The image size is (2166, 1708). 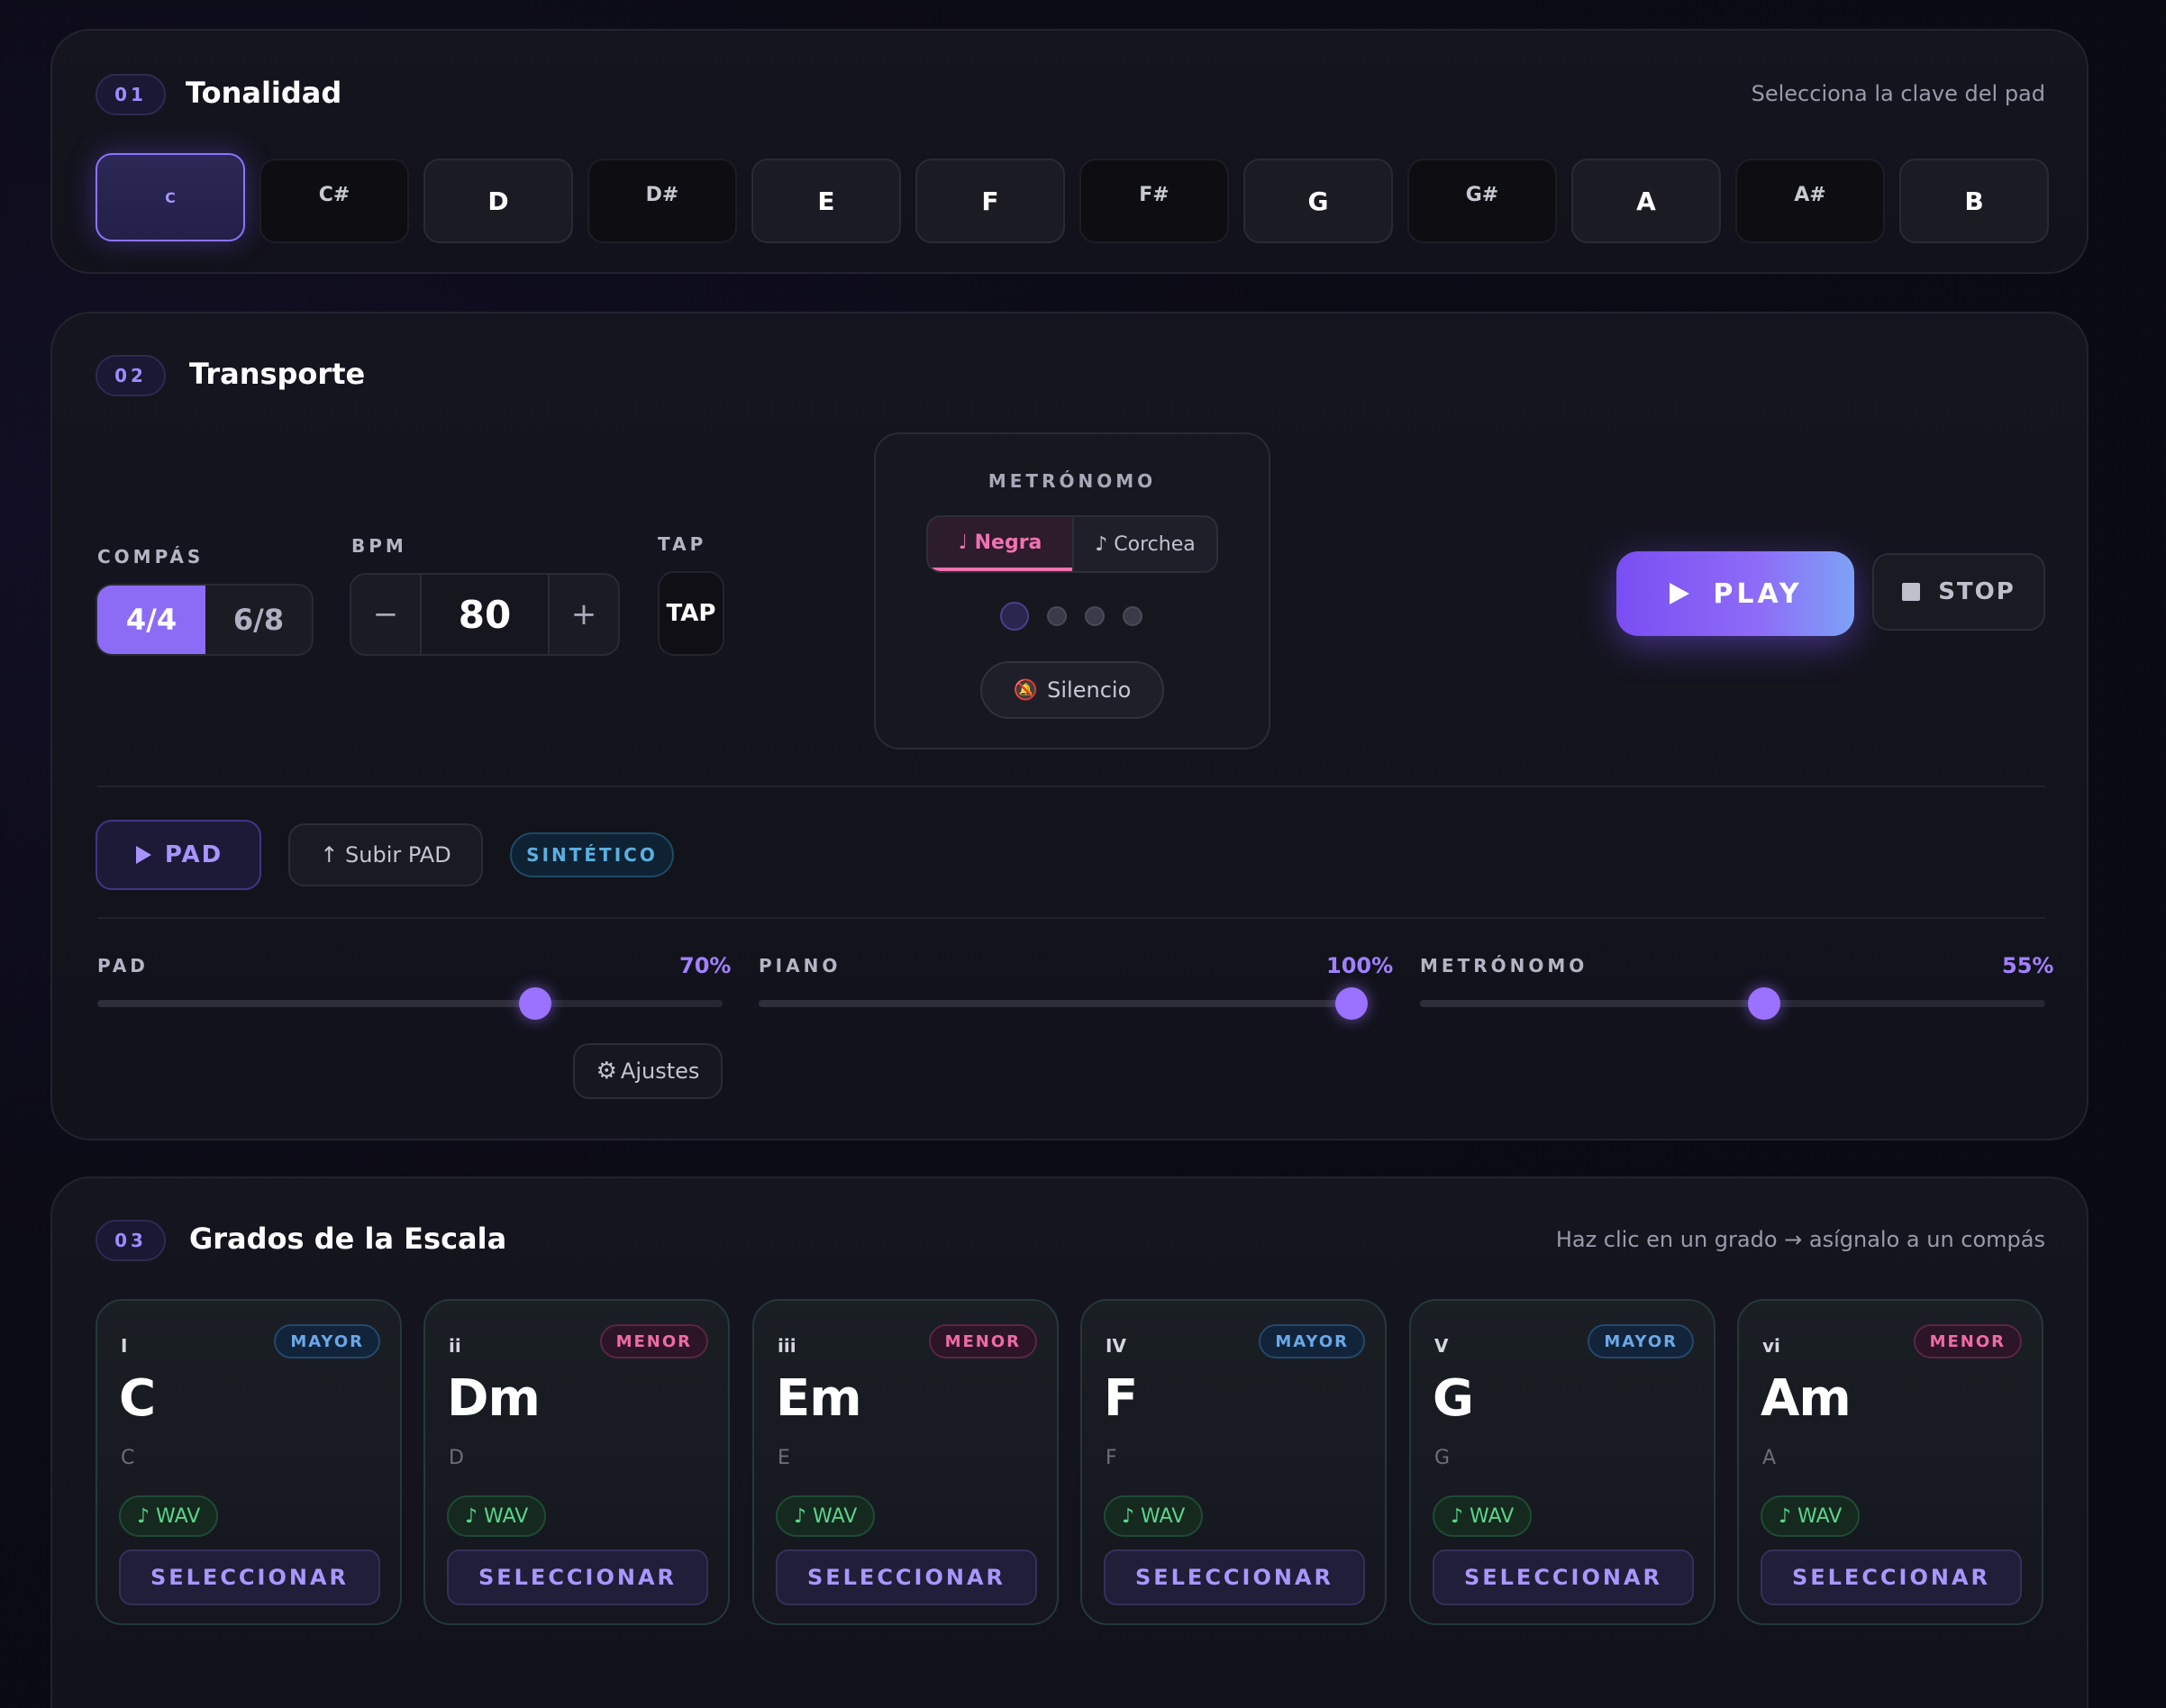 What do you see at coordinates (1360, 965) in the screenshot?
I see `piano-volume-value: 100%` at bounding box center [1360, 965].